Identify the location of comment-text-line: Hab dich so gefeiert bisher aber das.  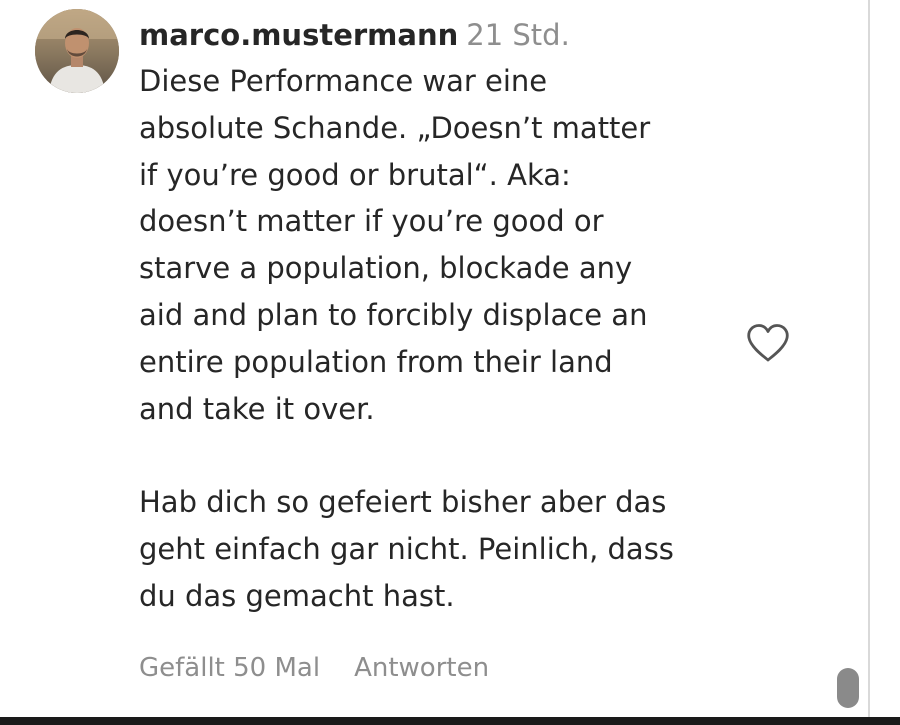
(403, 502).